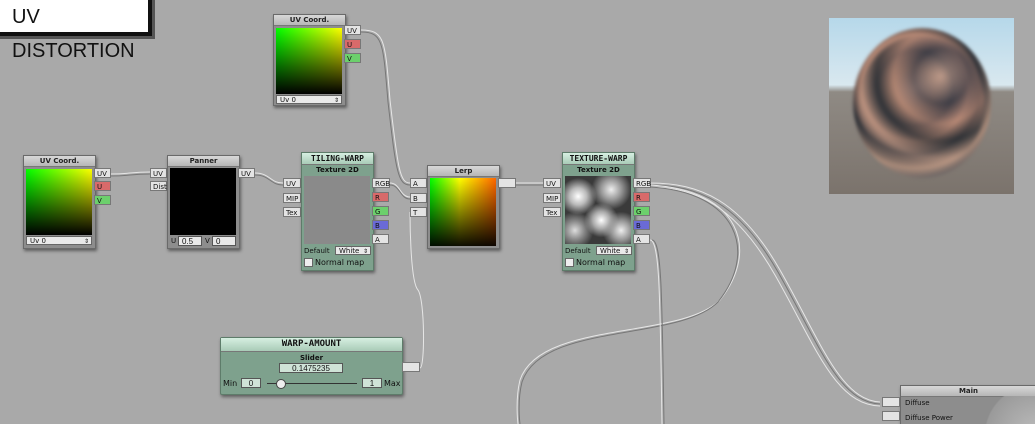  I want to click on node-title: TILING-WARP, so click(337, 159).